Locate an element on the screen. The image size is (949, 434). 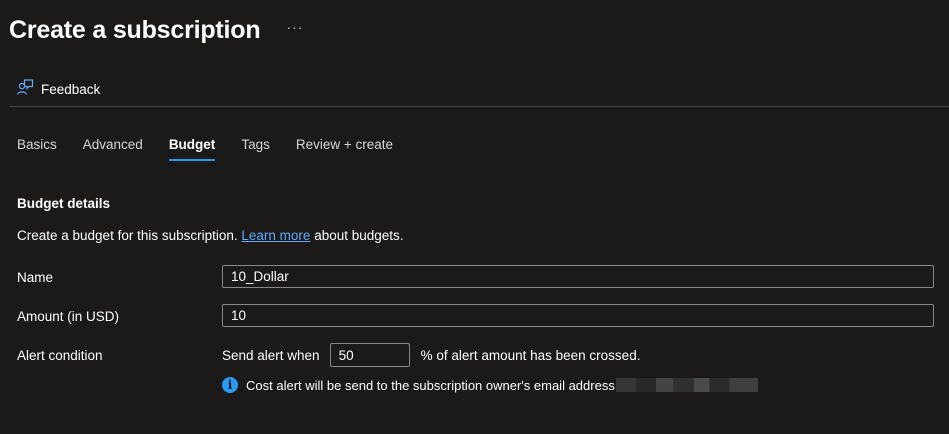
alert-percentage-input is located at coordinates (369, 355).